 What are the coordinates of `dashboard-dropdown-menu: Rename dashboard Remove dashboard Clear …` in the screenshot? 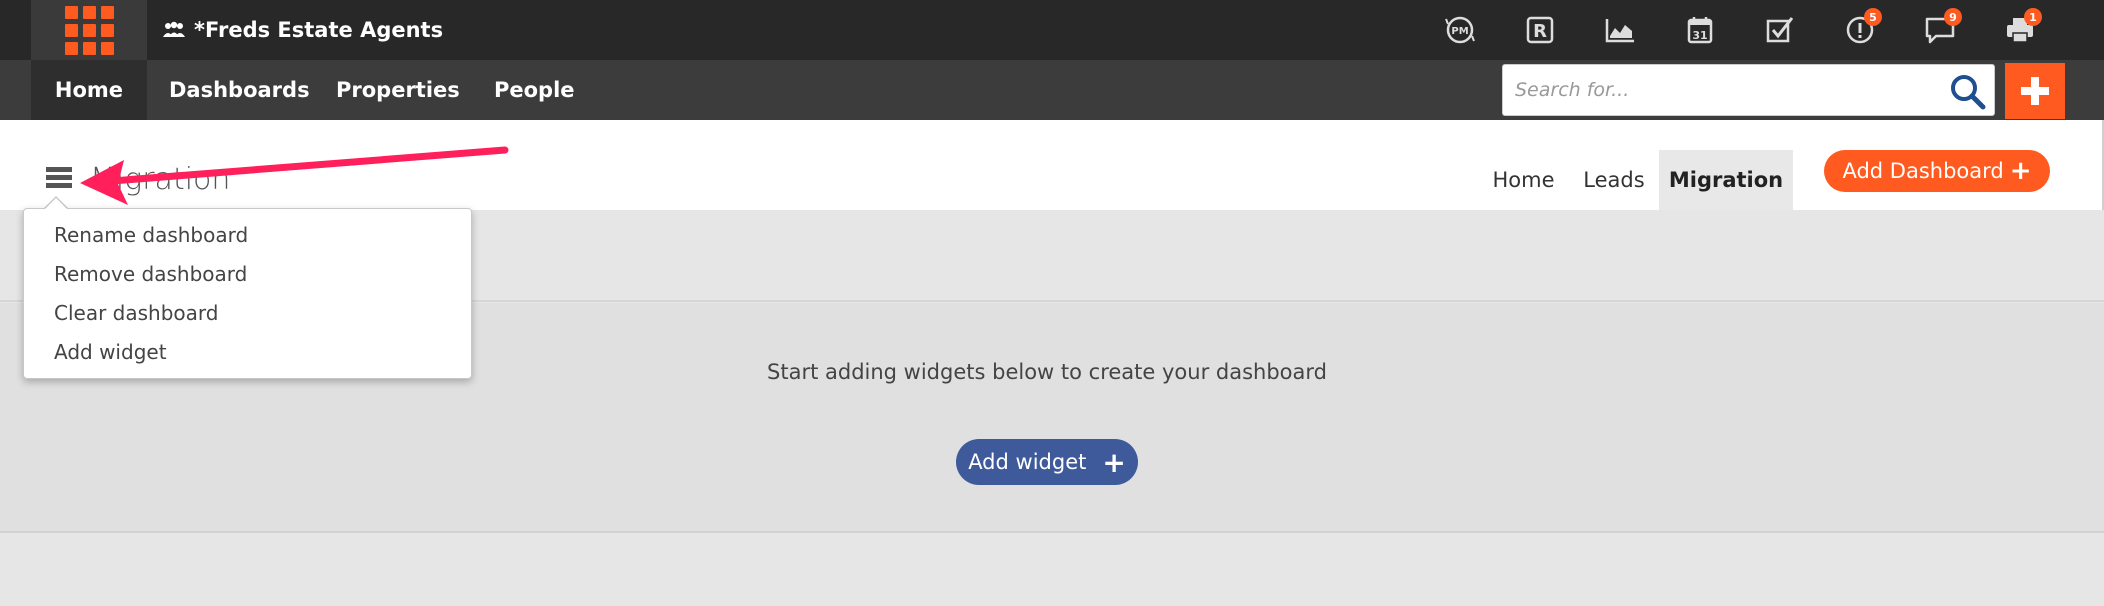 It's located at (247, 293).